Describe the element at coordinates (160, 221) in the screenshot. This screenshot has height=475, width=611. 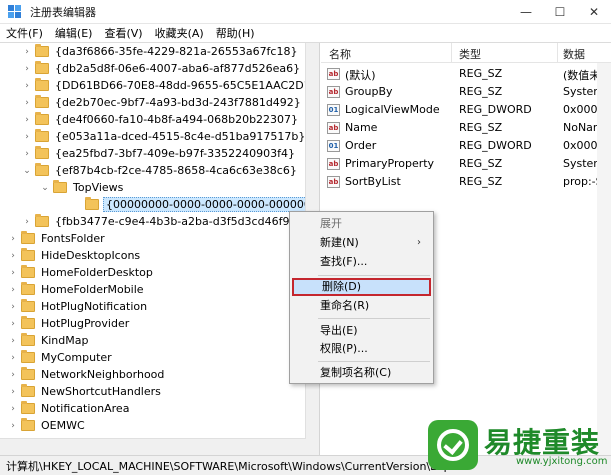
I see `tree-item: › {fbb3477e-c9e4-4b3b-a2ba-d3f5d3cd46f9}` at that location.